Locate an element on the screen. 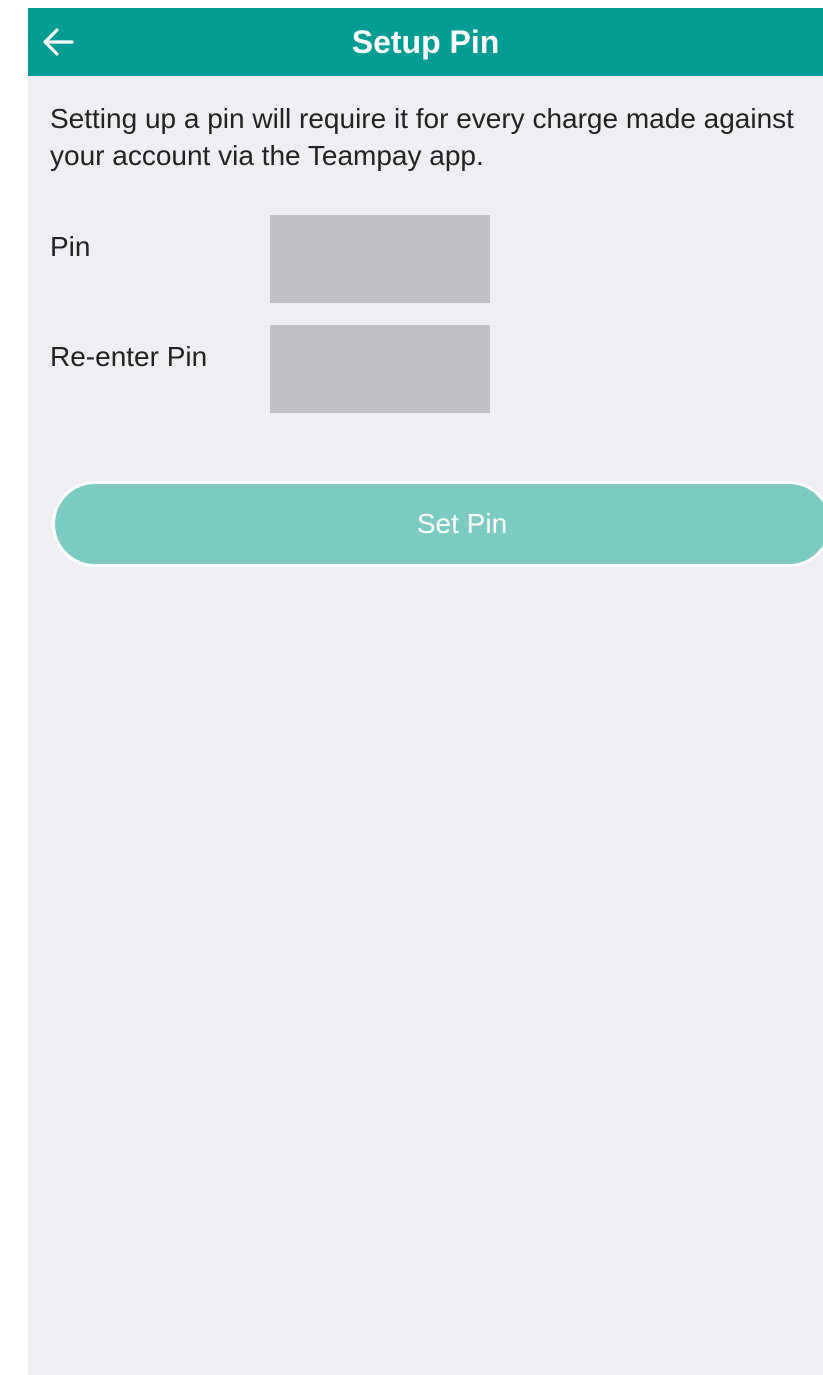 The width and height of the screenshot is (823, 1375). set-pin-button: Set Pin is located at coordinates (437, 524).